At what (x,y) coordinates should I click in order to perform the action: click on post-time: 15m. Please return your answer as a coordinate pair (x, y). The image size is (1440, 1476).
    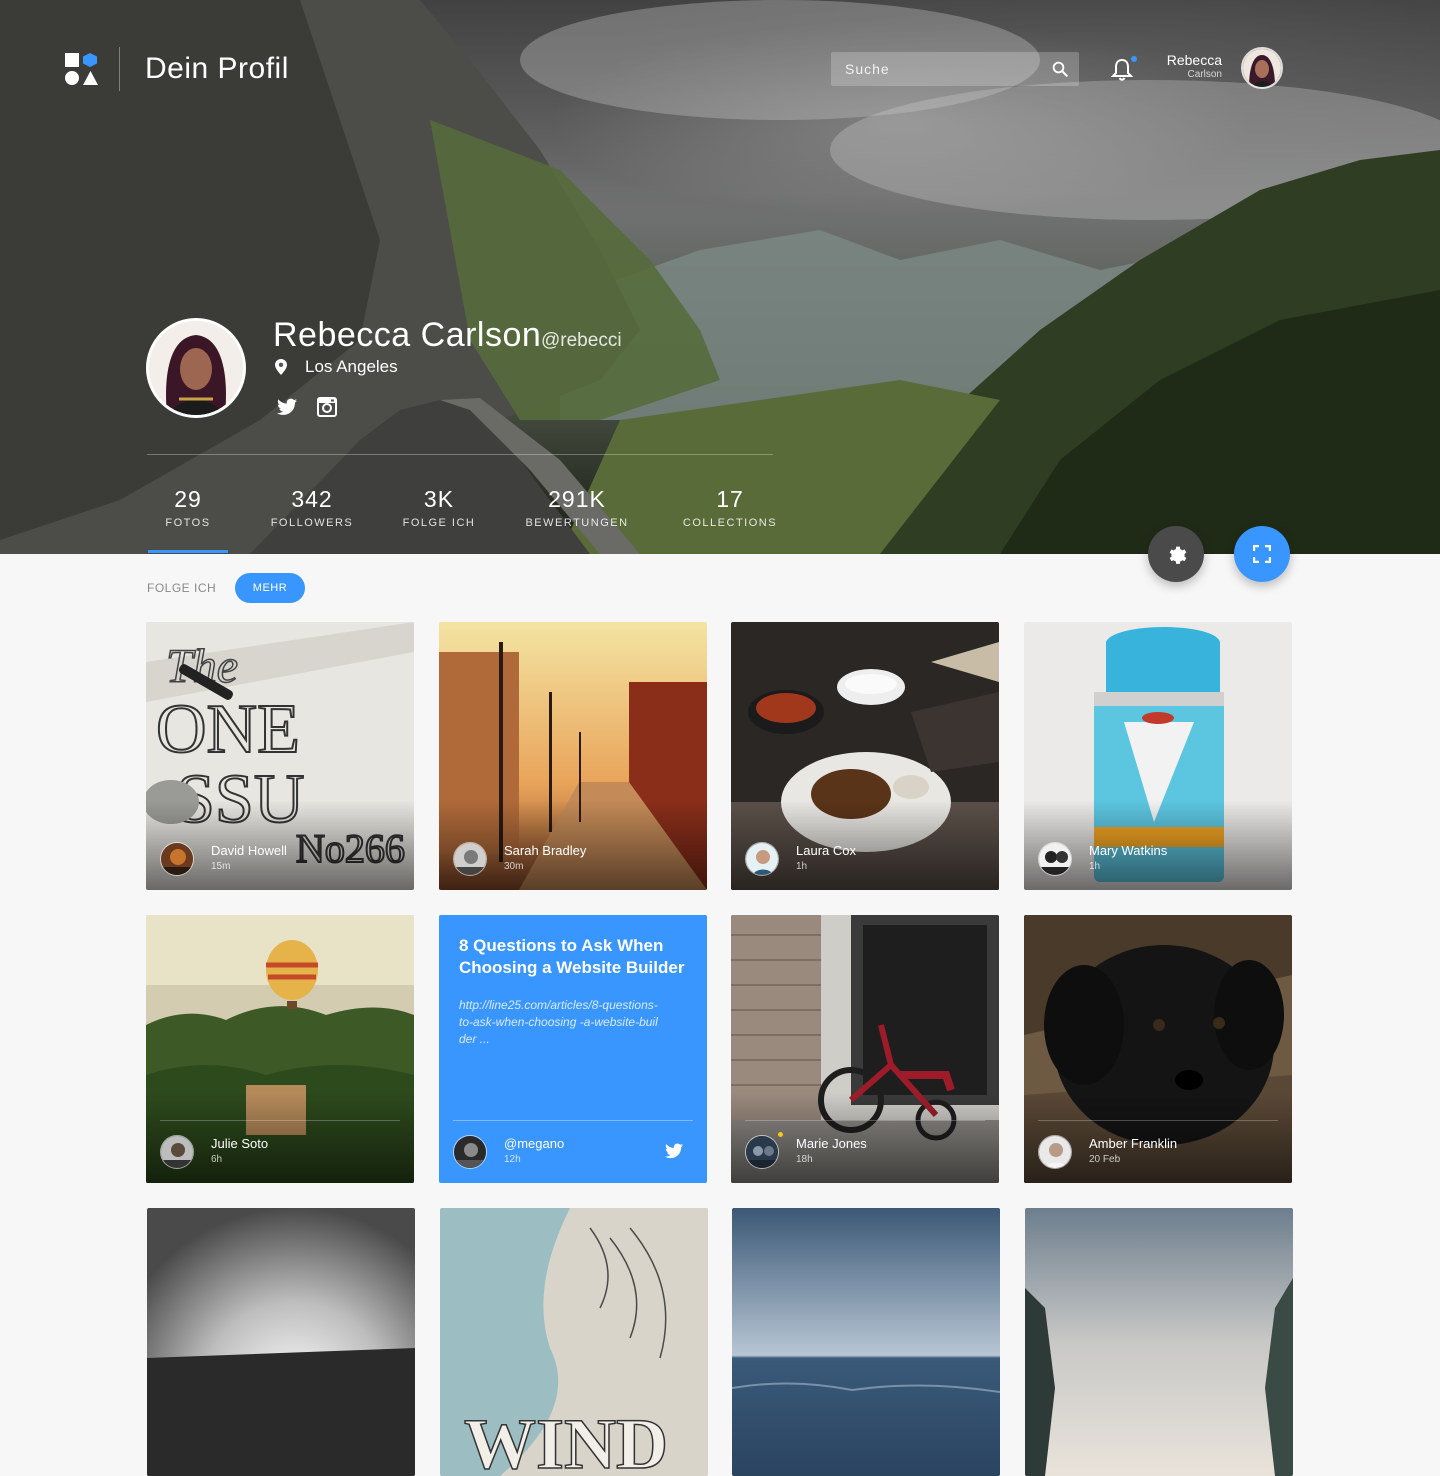
    Looking at the image, I should click on (221, 866).